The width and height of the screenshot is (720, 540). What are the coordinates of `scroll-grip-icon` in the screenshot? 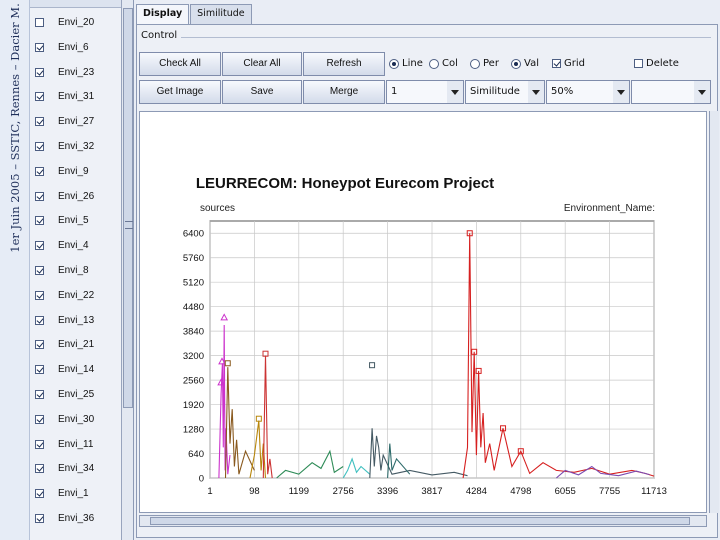 It's located at (129, 225).